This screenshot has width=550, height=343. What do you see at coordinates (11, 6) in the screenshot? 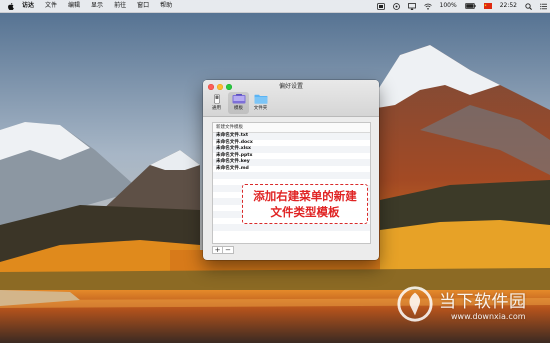
I see `apple-logo-icon` at bounding box center [11, 6].